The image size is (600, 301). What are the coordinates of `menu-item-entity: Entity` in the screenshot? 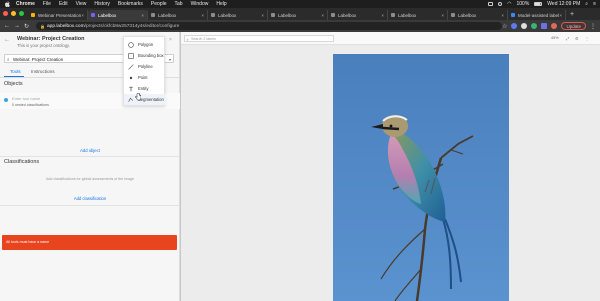 It's located at (145, 88).